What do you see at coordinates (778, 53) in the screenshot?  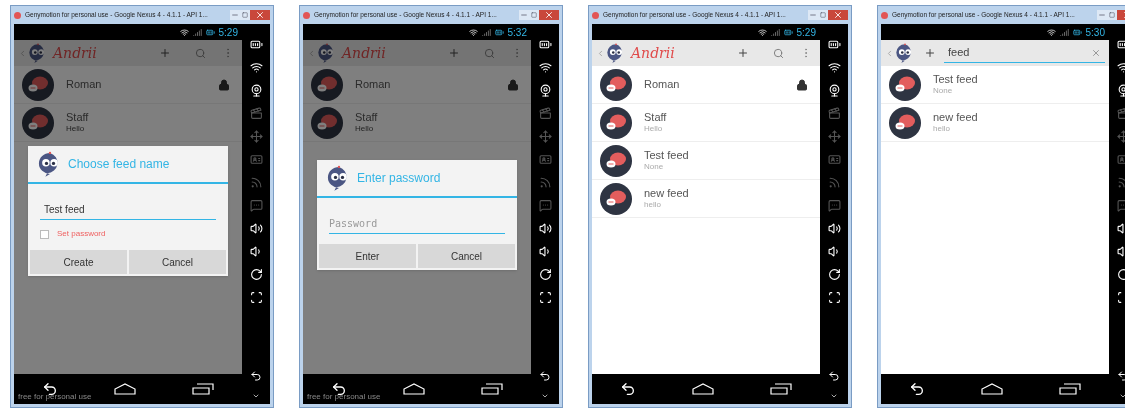 I see `search-icon` at bounding box center [778, 53].